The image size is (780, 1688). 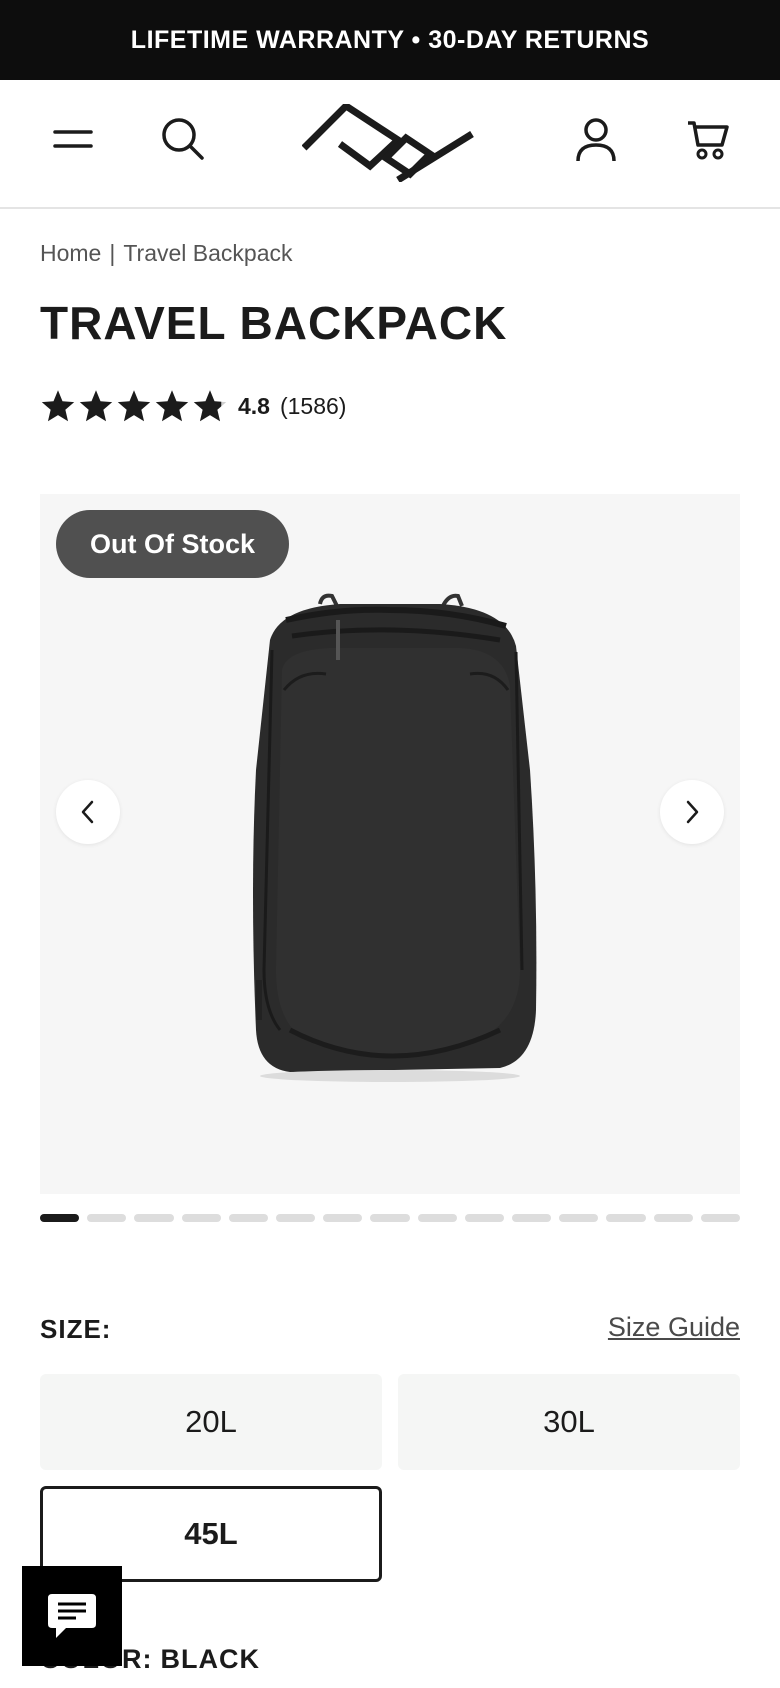 I want to click on product-title: TRAVEL BACKPACK, so click(x=274, y=323).